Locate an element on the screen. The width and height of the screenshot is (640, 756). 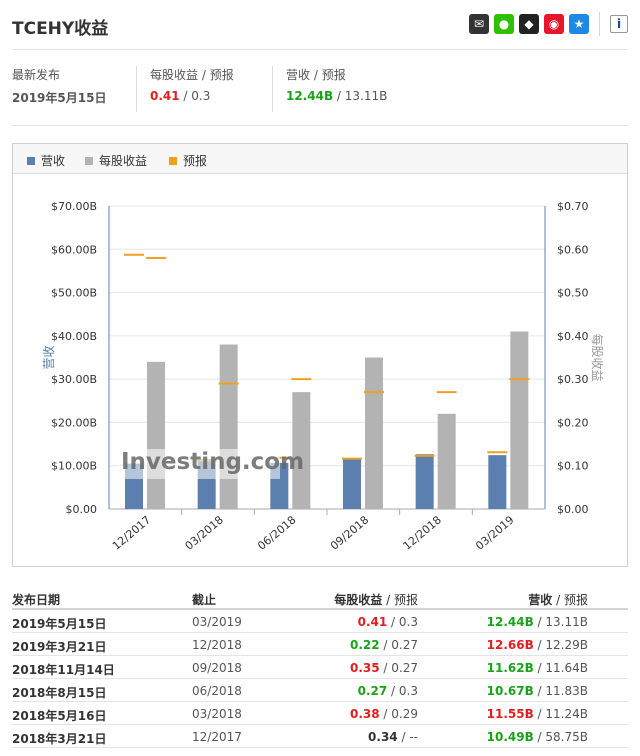
revenue-value: 12.44B / 13.11B is located at coordinates (336, 96).